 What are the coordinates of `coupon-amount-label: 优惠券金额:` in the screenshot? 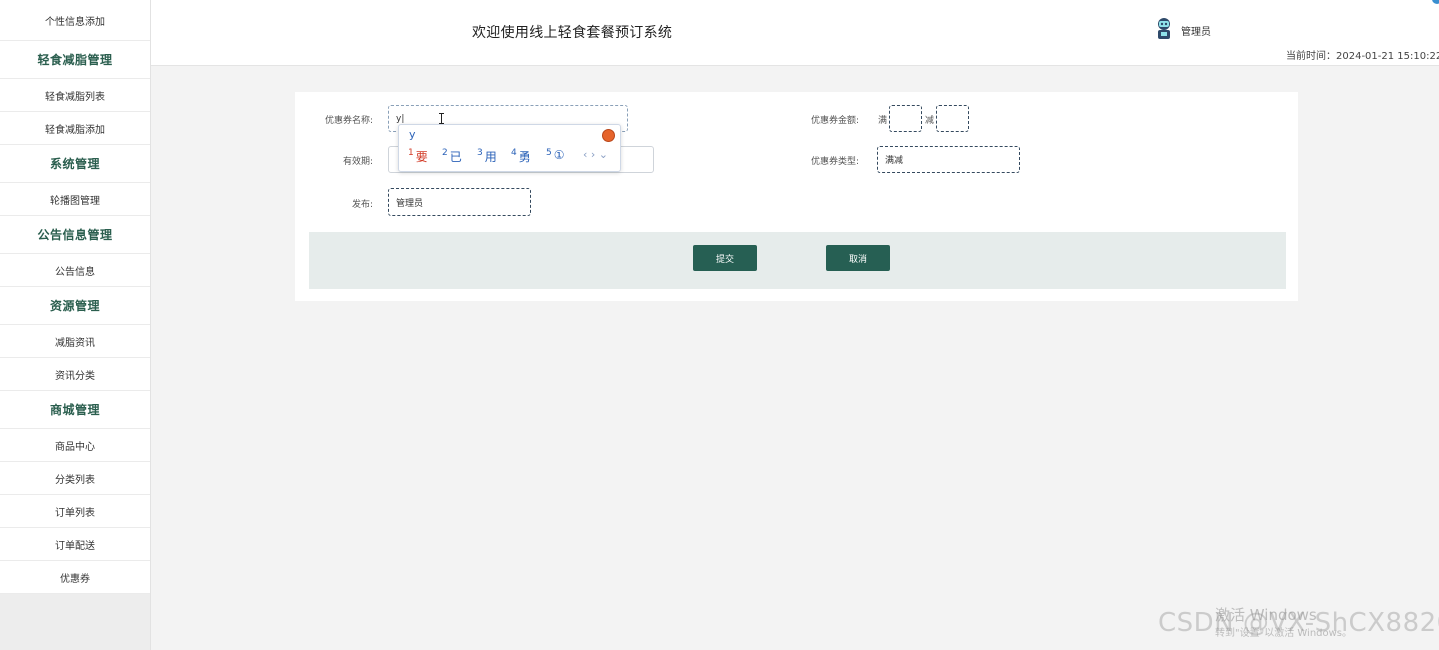 It's located at (834, 121).